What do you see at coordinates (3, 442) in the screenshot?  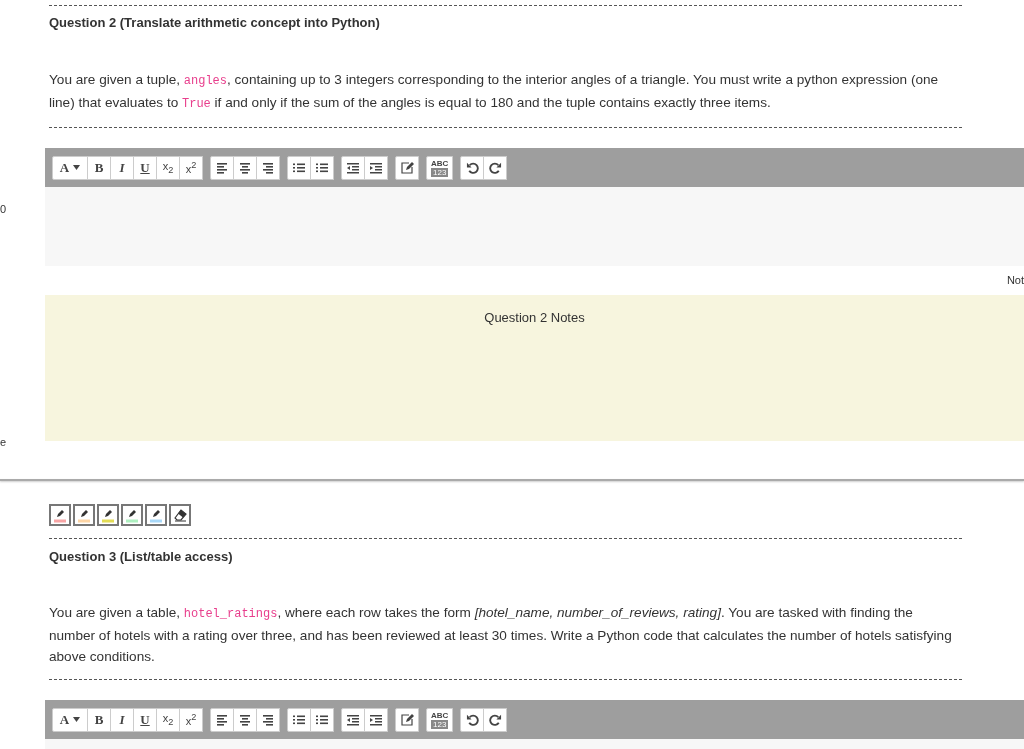 I see `cut-off-text: e` at bounding box center [3, 442].